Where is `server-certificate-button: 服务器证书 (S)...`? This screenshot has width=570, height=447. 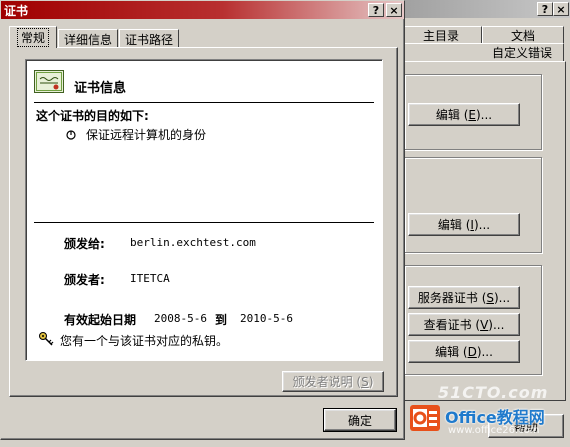
server-certificate-button: 服务器证书 (S)... is located at coordinates (464, 297).